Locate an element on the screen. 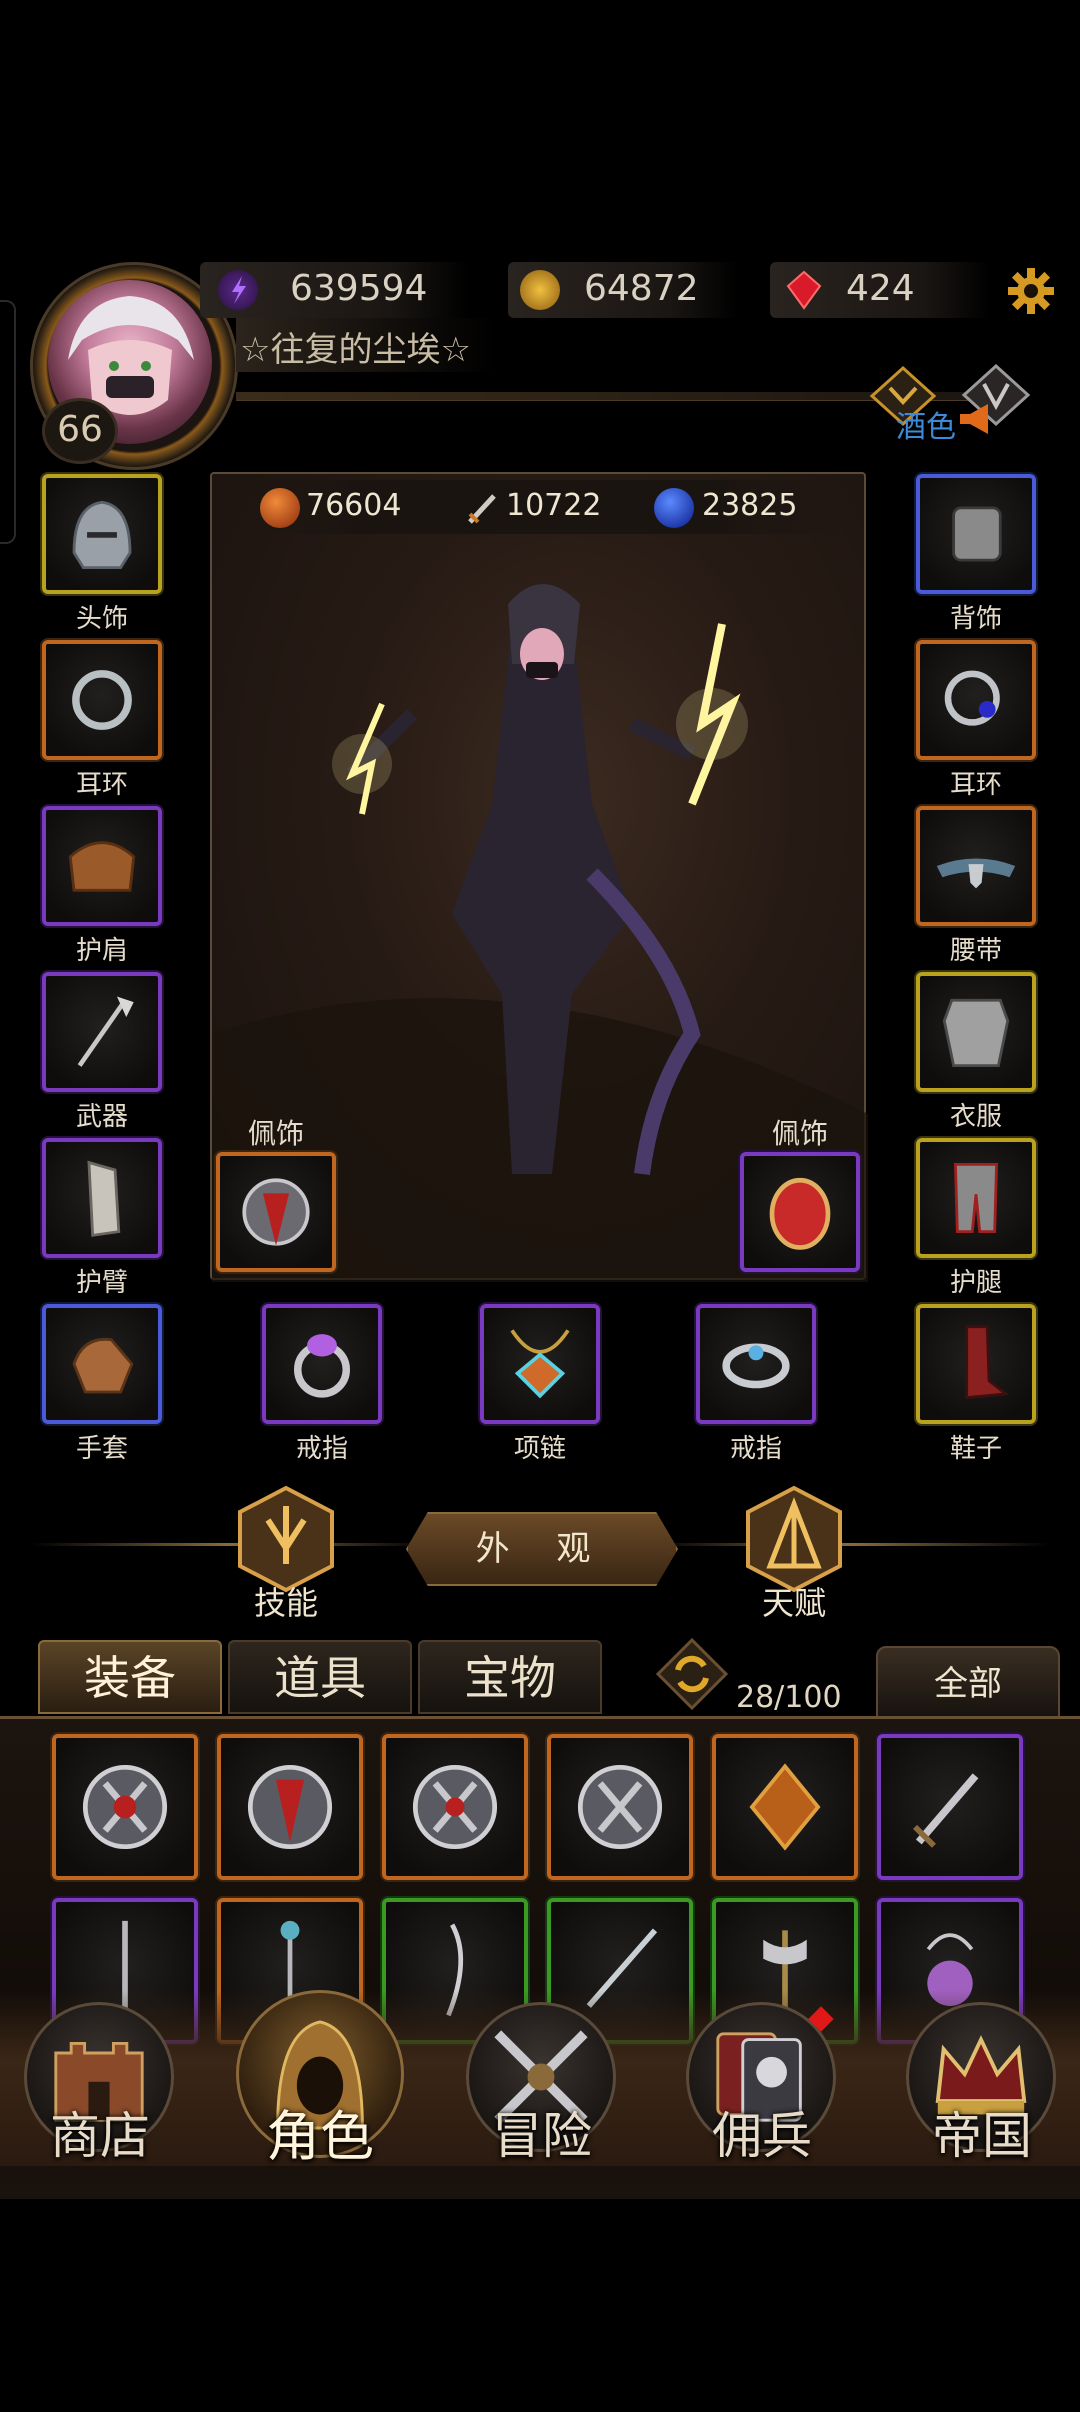 This screenshot has height=2412, width=1080. equip-slot-earring-left is located at coordinates (102, 700).